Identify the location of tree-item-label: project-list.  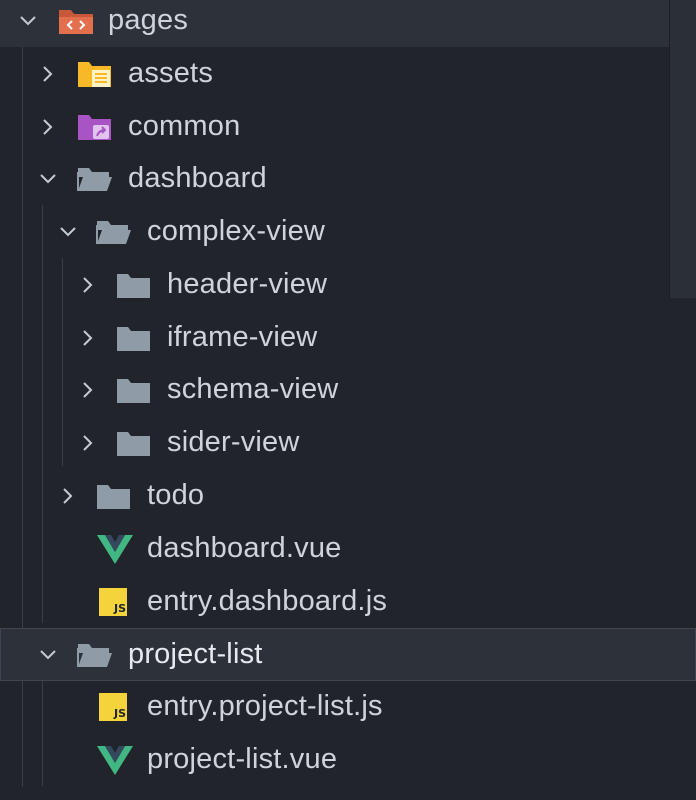
(195, 654).